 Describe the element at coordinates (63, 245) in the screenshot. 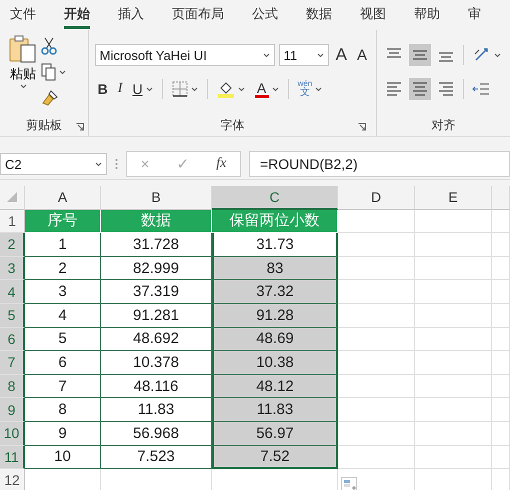

I see `table-cell: 1` at that location.